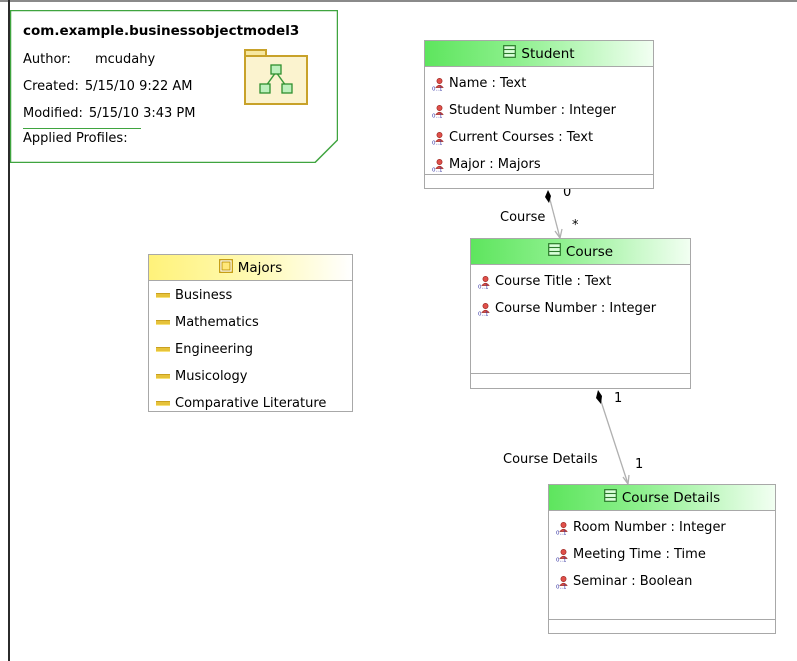  What do you see at coordinates (633, 581) in the screenshot?
I see `attribute-label: Seminar : Boolean` at bounding box center [633, 581].